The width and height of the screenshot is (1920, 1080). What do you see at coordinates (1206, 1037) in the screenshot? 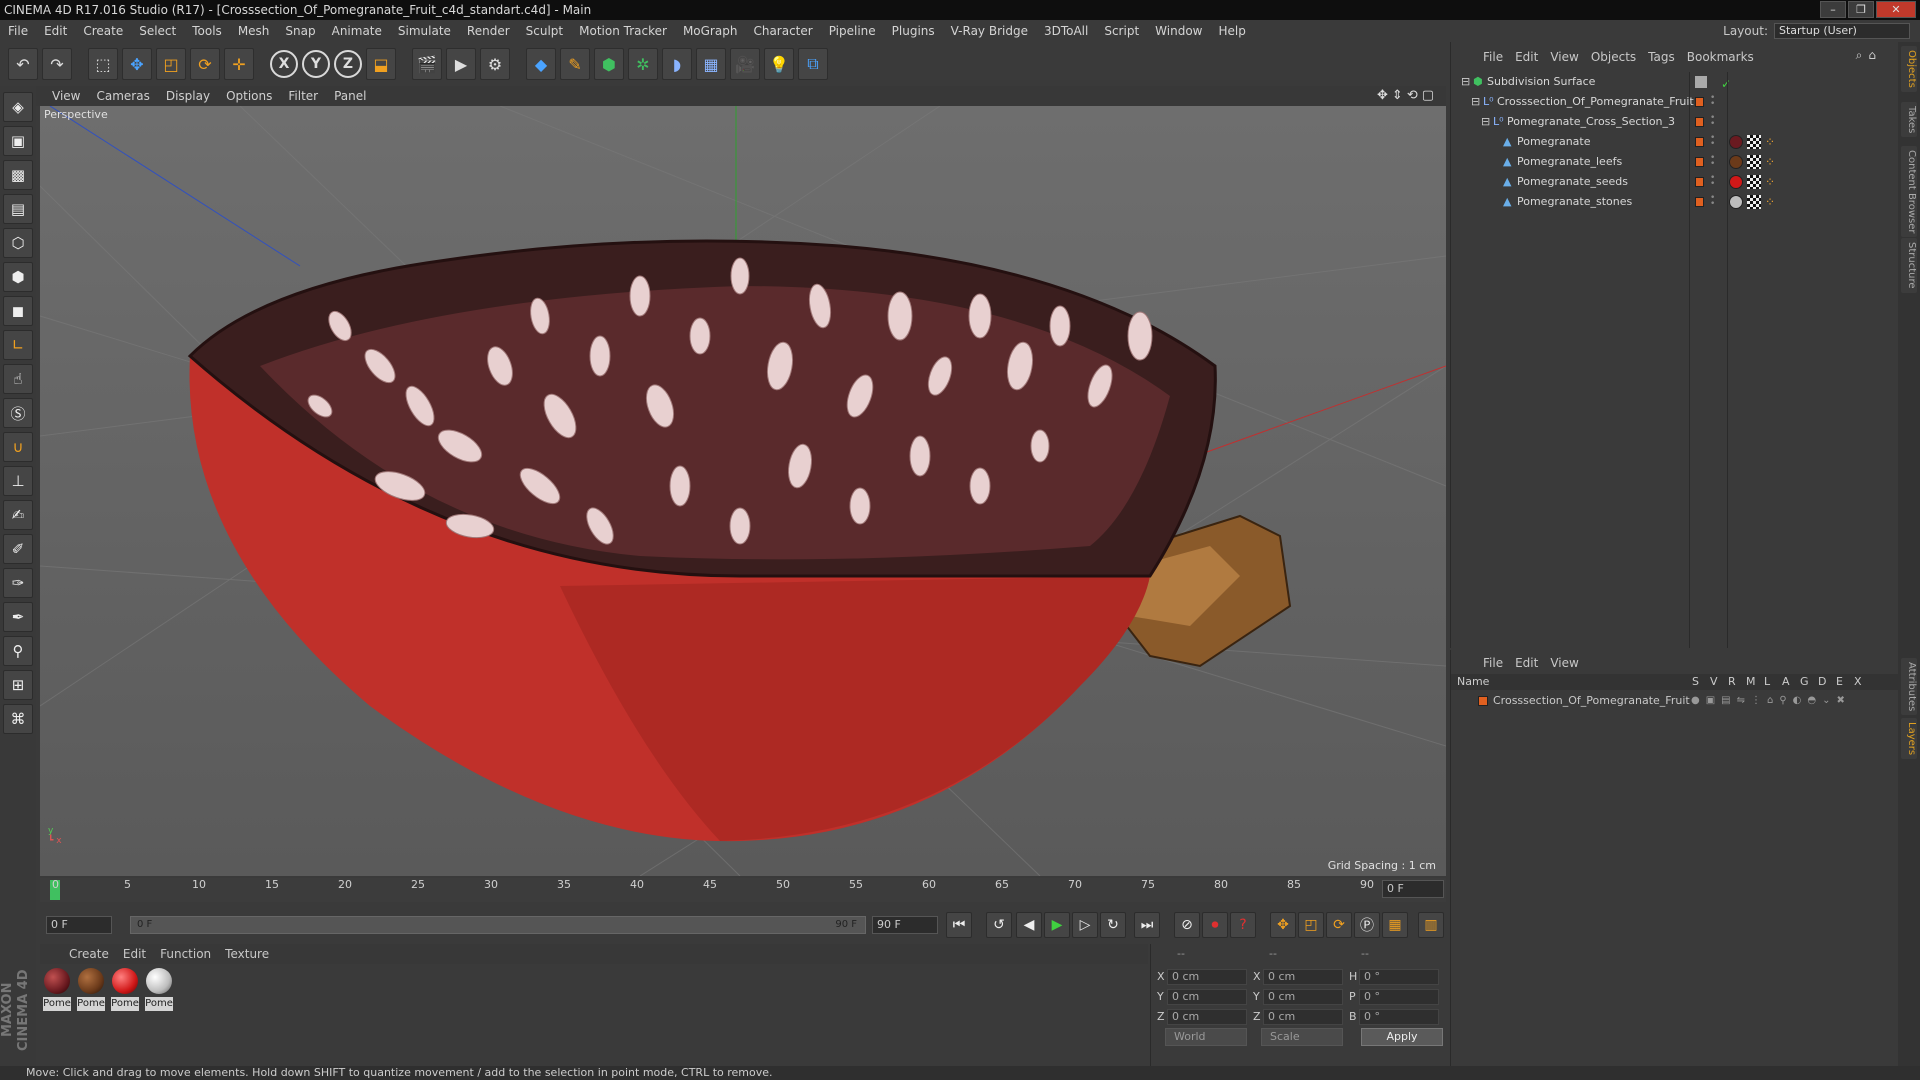
I see `coordinate-space-dropdown: World` at bounding box center [1206, 1037].